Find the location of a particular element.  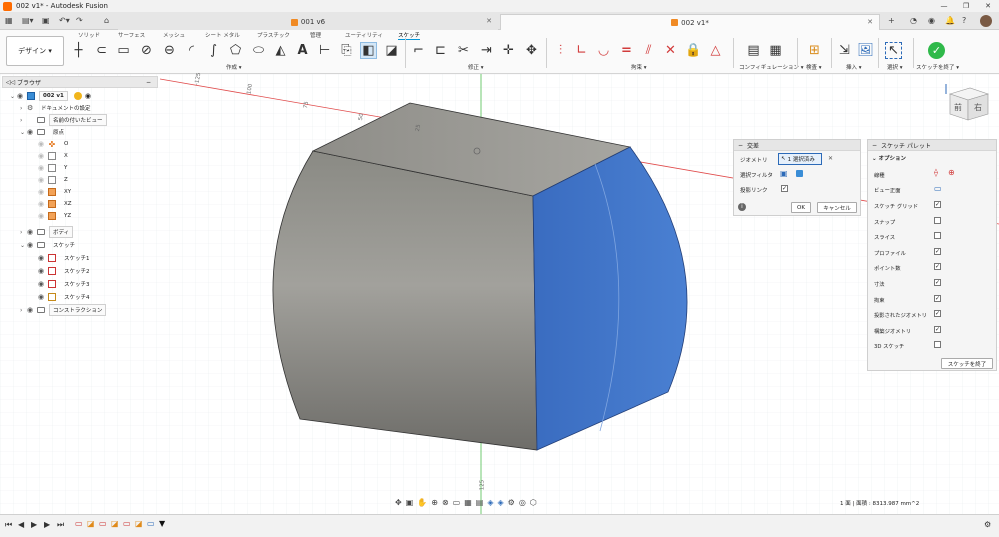

line-icon: ┼ is located at coordinates (78, 50).